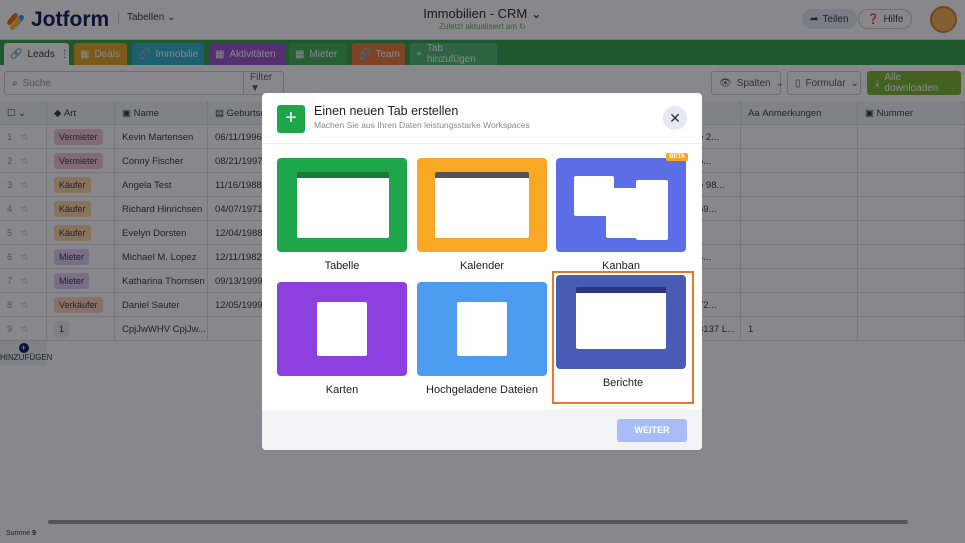 The height and width of the screenshot is (543, 965). What do you see at coordinates (622, 212) in the screenshot?
I see `option-kanban: BETA Kanban` at bounding box center [622, 212].